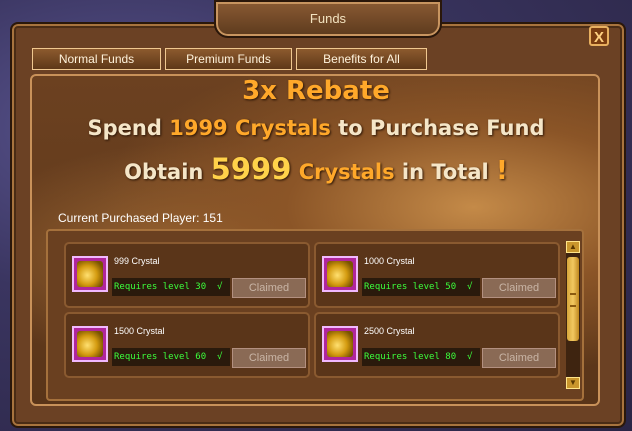 This screenshot has width=632, height=431. What do you see at coordinates (128, 128) in the screenshot?
I see `spend-prefix: Spend` at bounding box center [128, 128].